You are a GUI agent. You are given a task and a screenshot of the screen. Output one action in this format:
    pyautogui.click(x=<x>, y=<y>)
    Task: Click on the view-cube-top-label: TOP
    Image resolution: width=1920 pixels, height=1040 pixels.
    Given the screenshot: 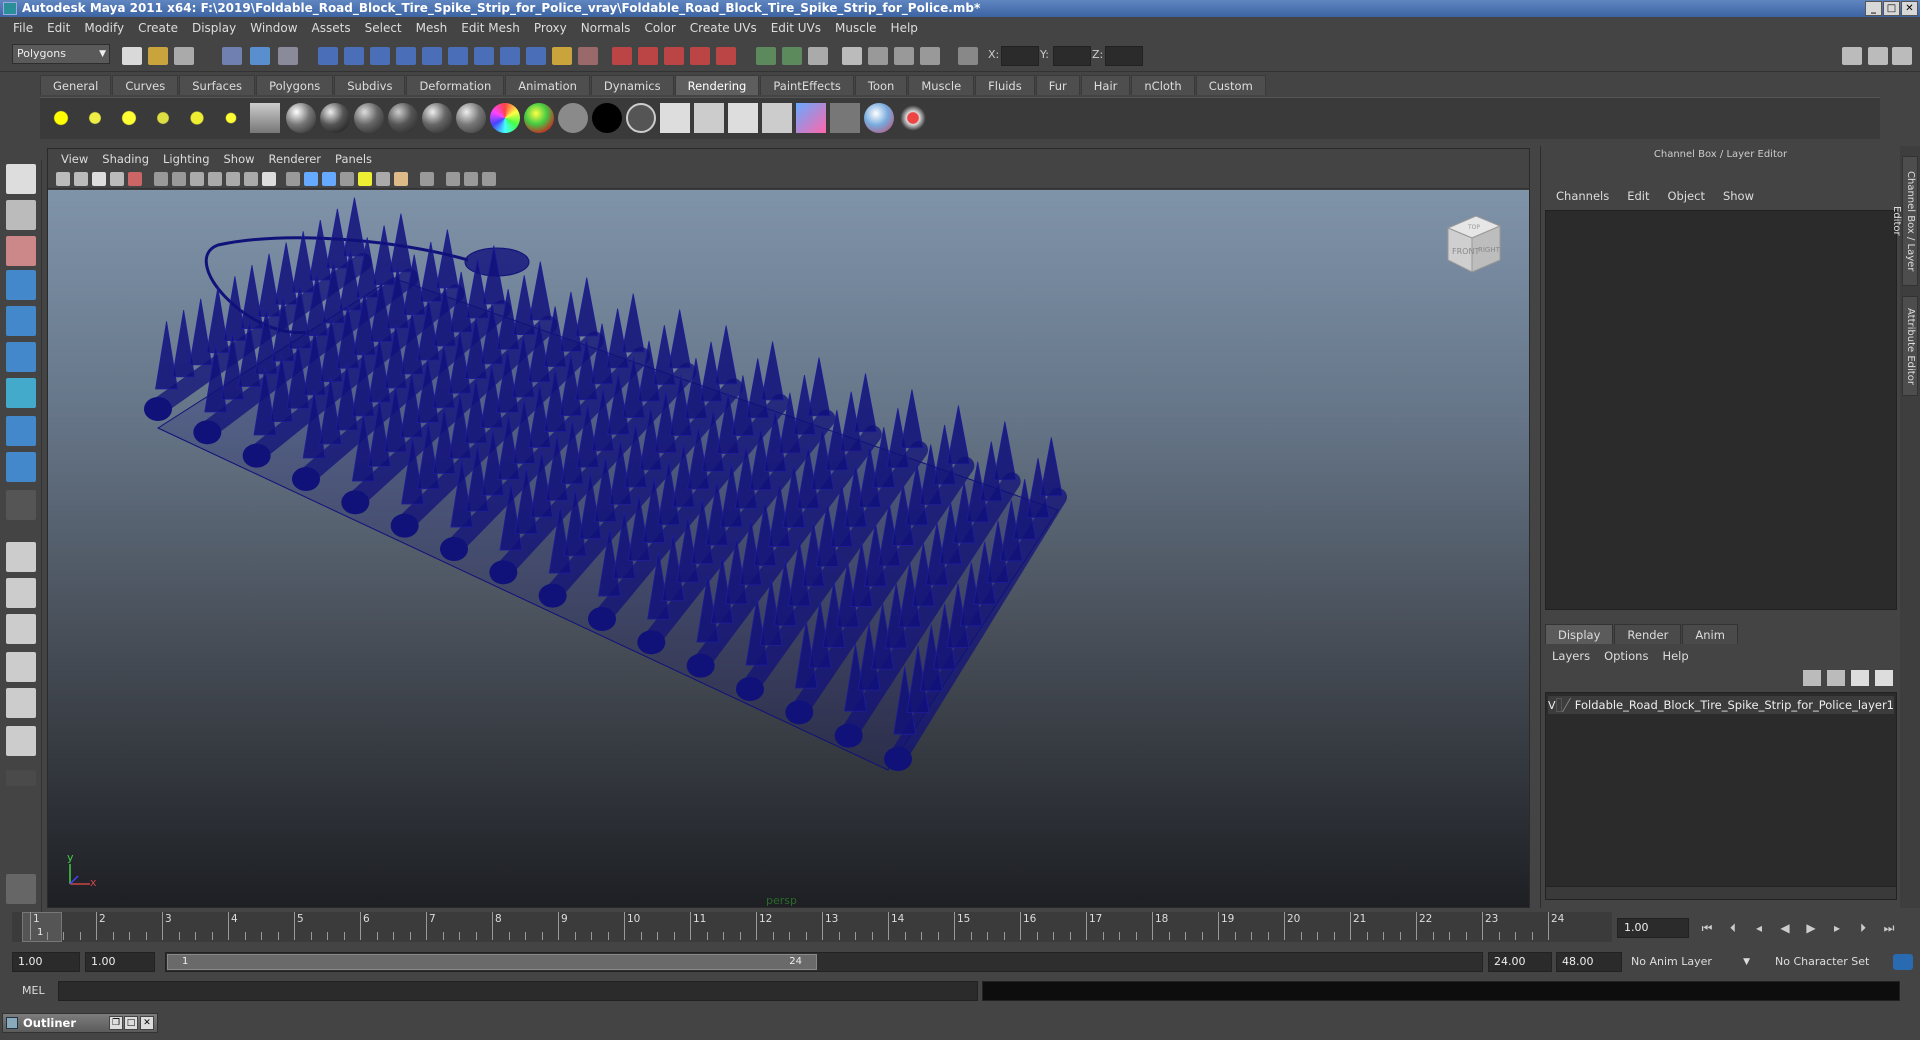 What is the action you would take?
    pyautogui.click(x=1473, y=227)
    